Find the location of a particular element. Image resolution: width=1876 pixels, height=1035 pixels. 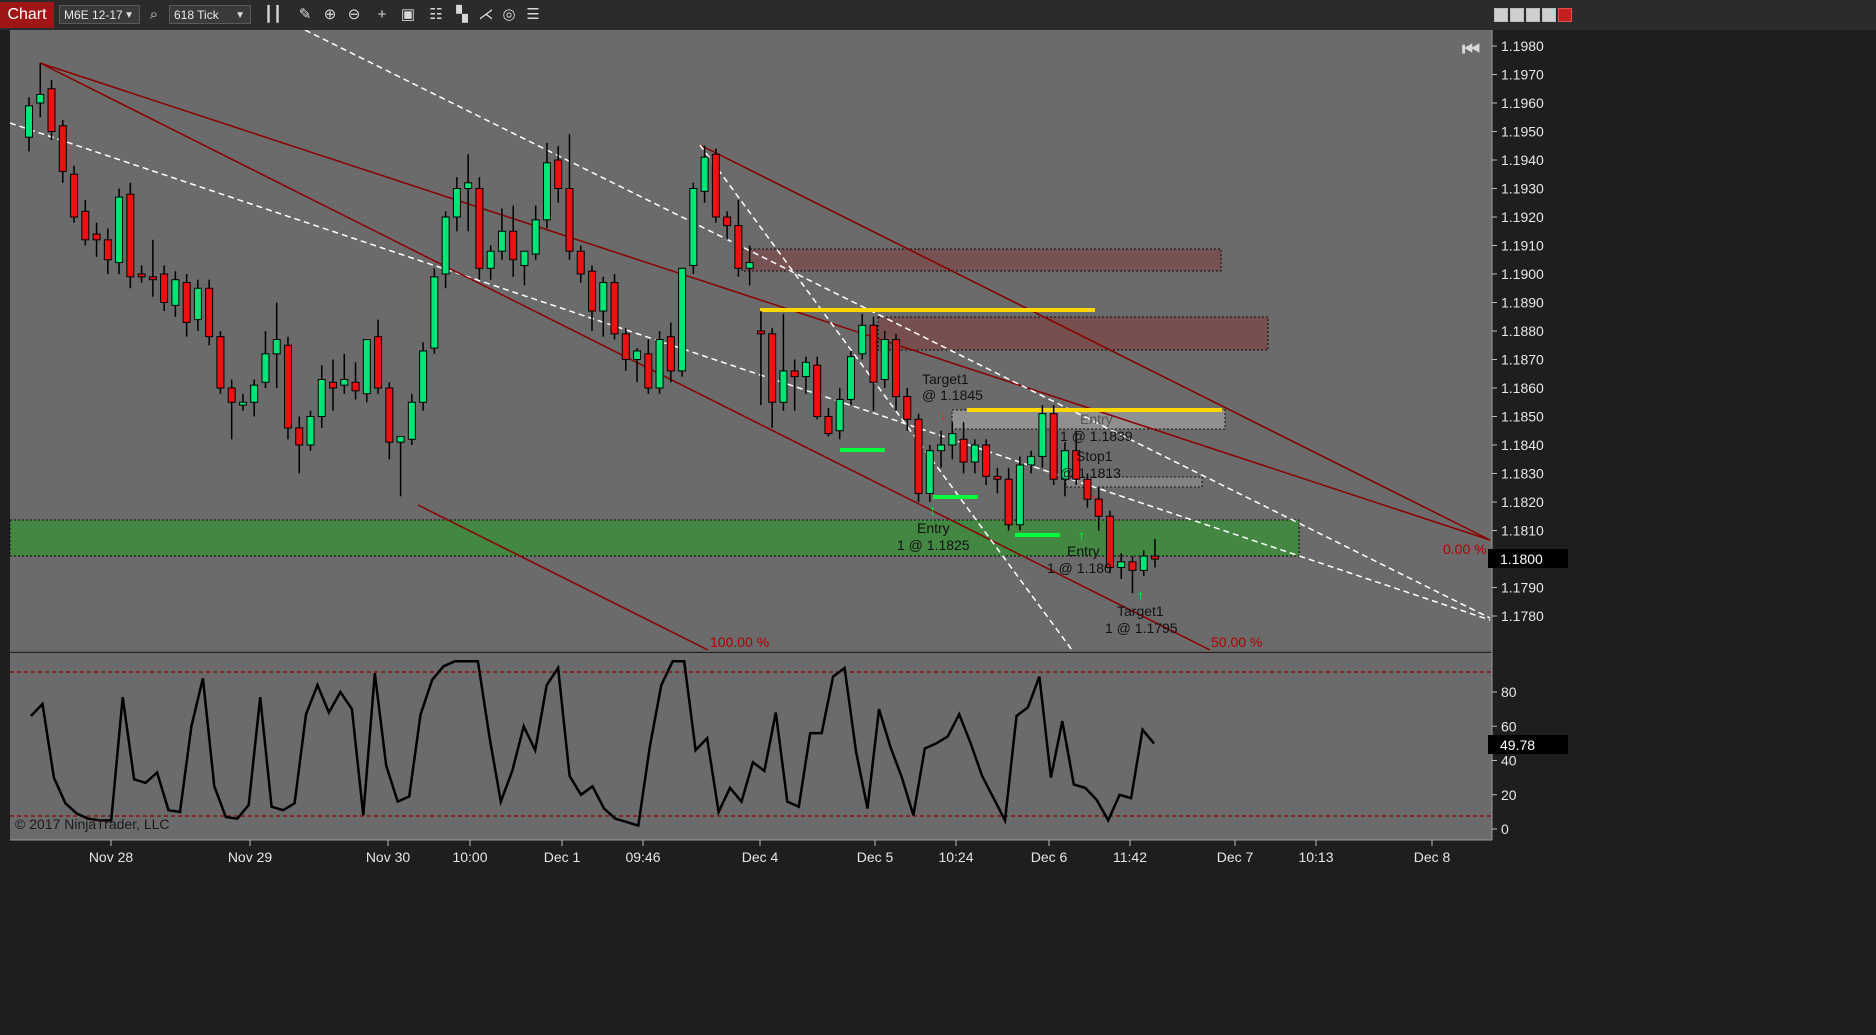

window-tile-button is located at coordinates (1501, 15).